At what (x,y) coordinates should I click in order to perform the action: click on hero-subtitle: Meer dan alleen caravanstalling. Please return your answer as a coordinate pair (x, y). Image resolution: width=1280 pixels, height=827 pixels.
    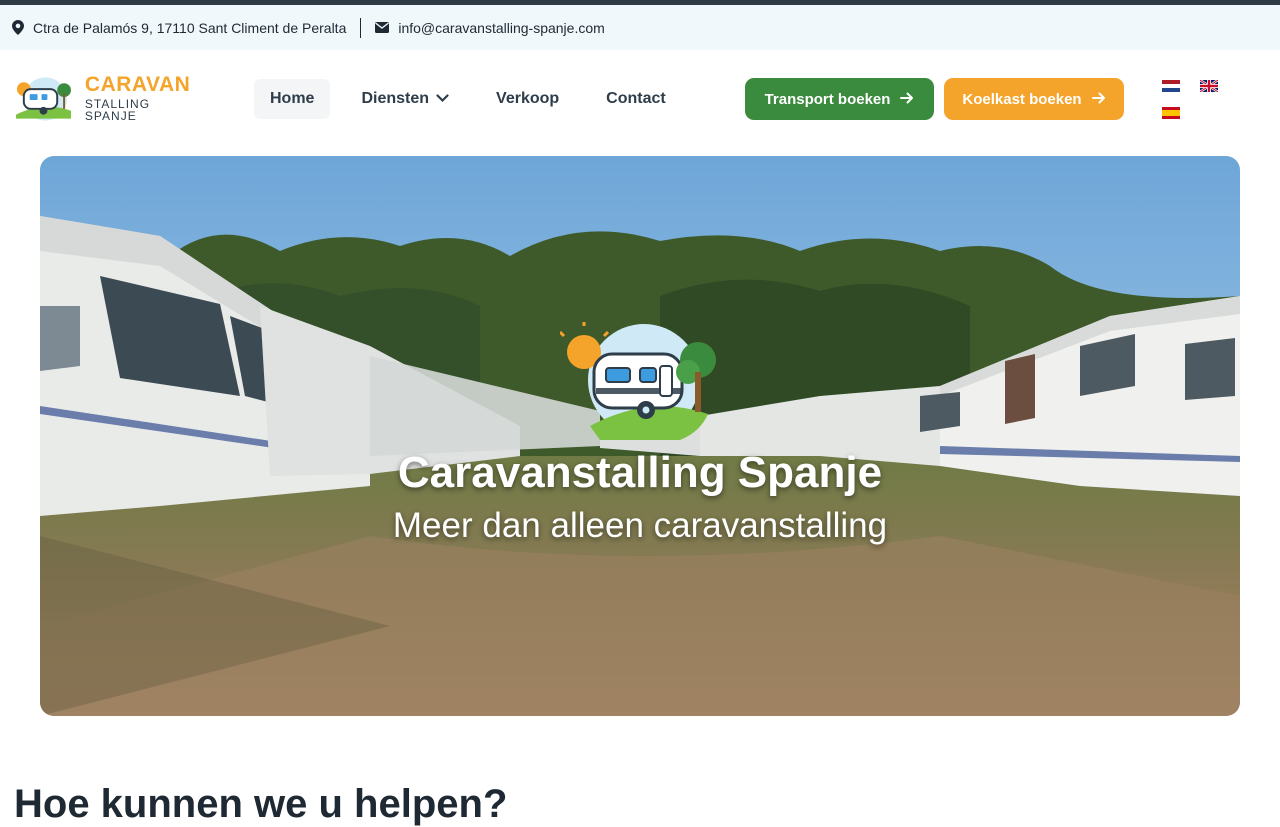
    Looking at the image, I should click on (640, 525).